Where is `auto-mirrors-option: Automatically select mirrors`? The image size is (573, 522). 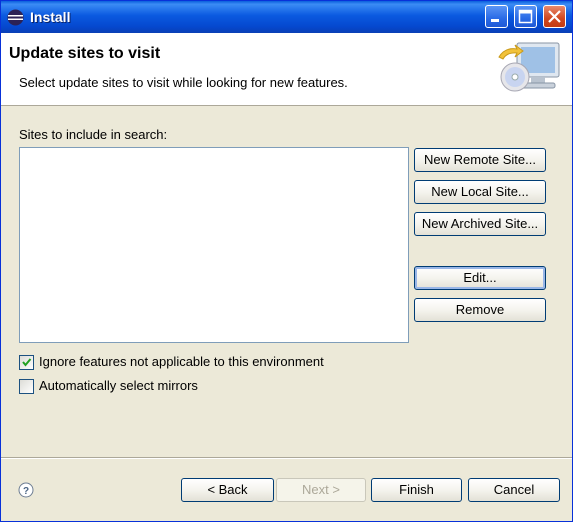
auto-mirrors-option: Automatically select mirrors is located at coordinates (169, 386).